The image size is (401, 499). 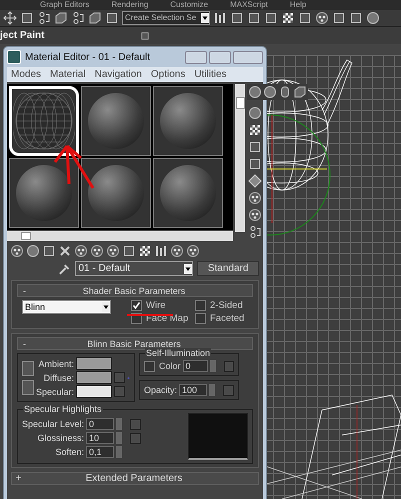 What do you see at coordinates (224, 305) in the screenshot?
I see `option-checkbox: 2-Sided` at bounding box center [224, 305].